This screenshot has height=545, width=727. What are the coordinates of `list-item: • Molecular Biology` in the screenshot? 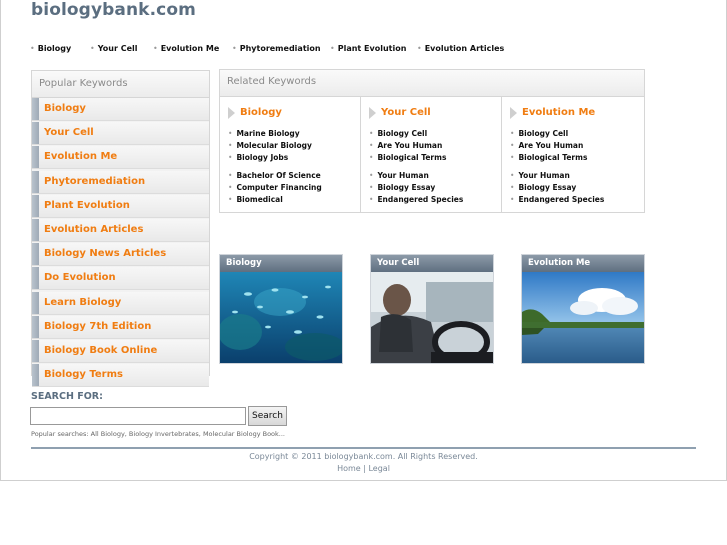 It's located at (270, 146).